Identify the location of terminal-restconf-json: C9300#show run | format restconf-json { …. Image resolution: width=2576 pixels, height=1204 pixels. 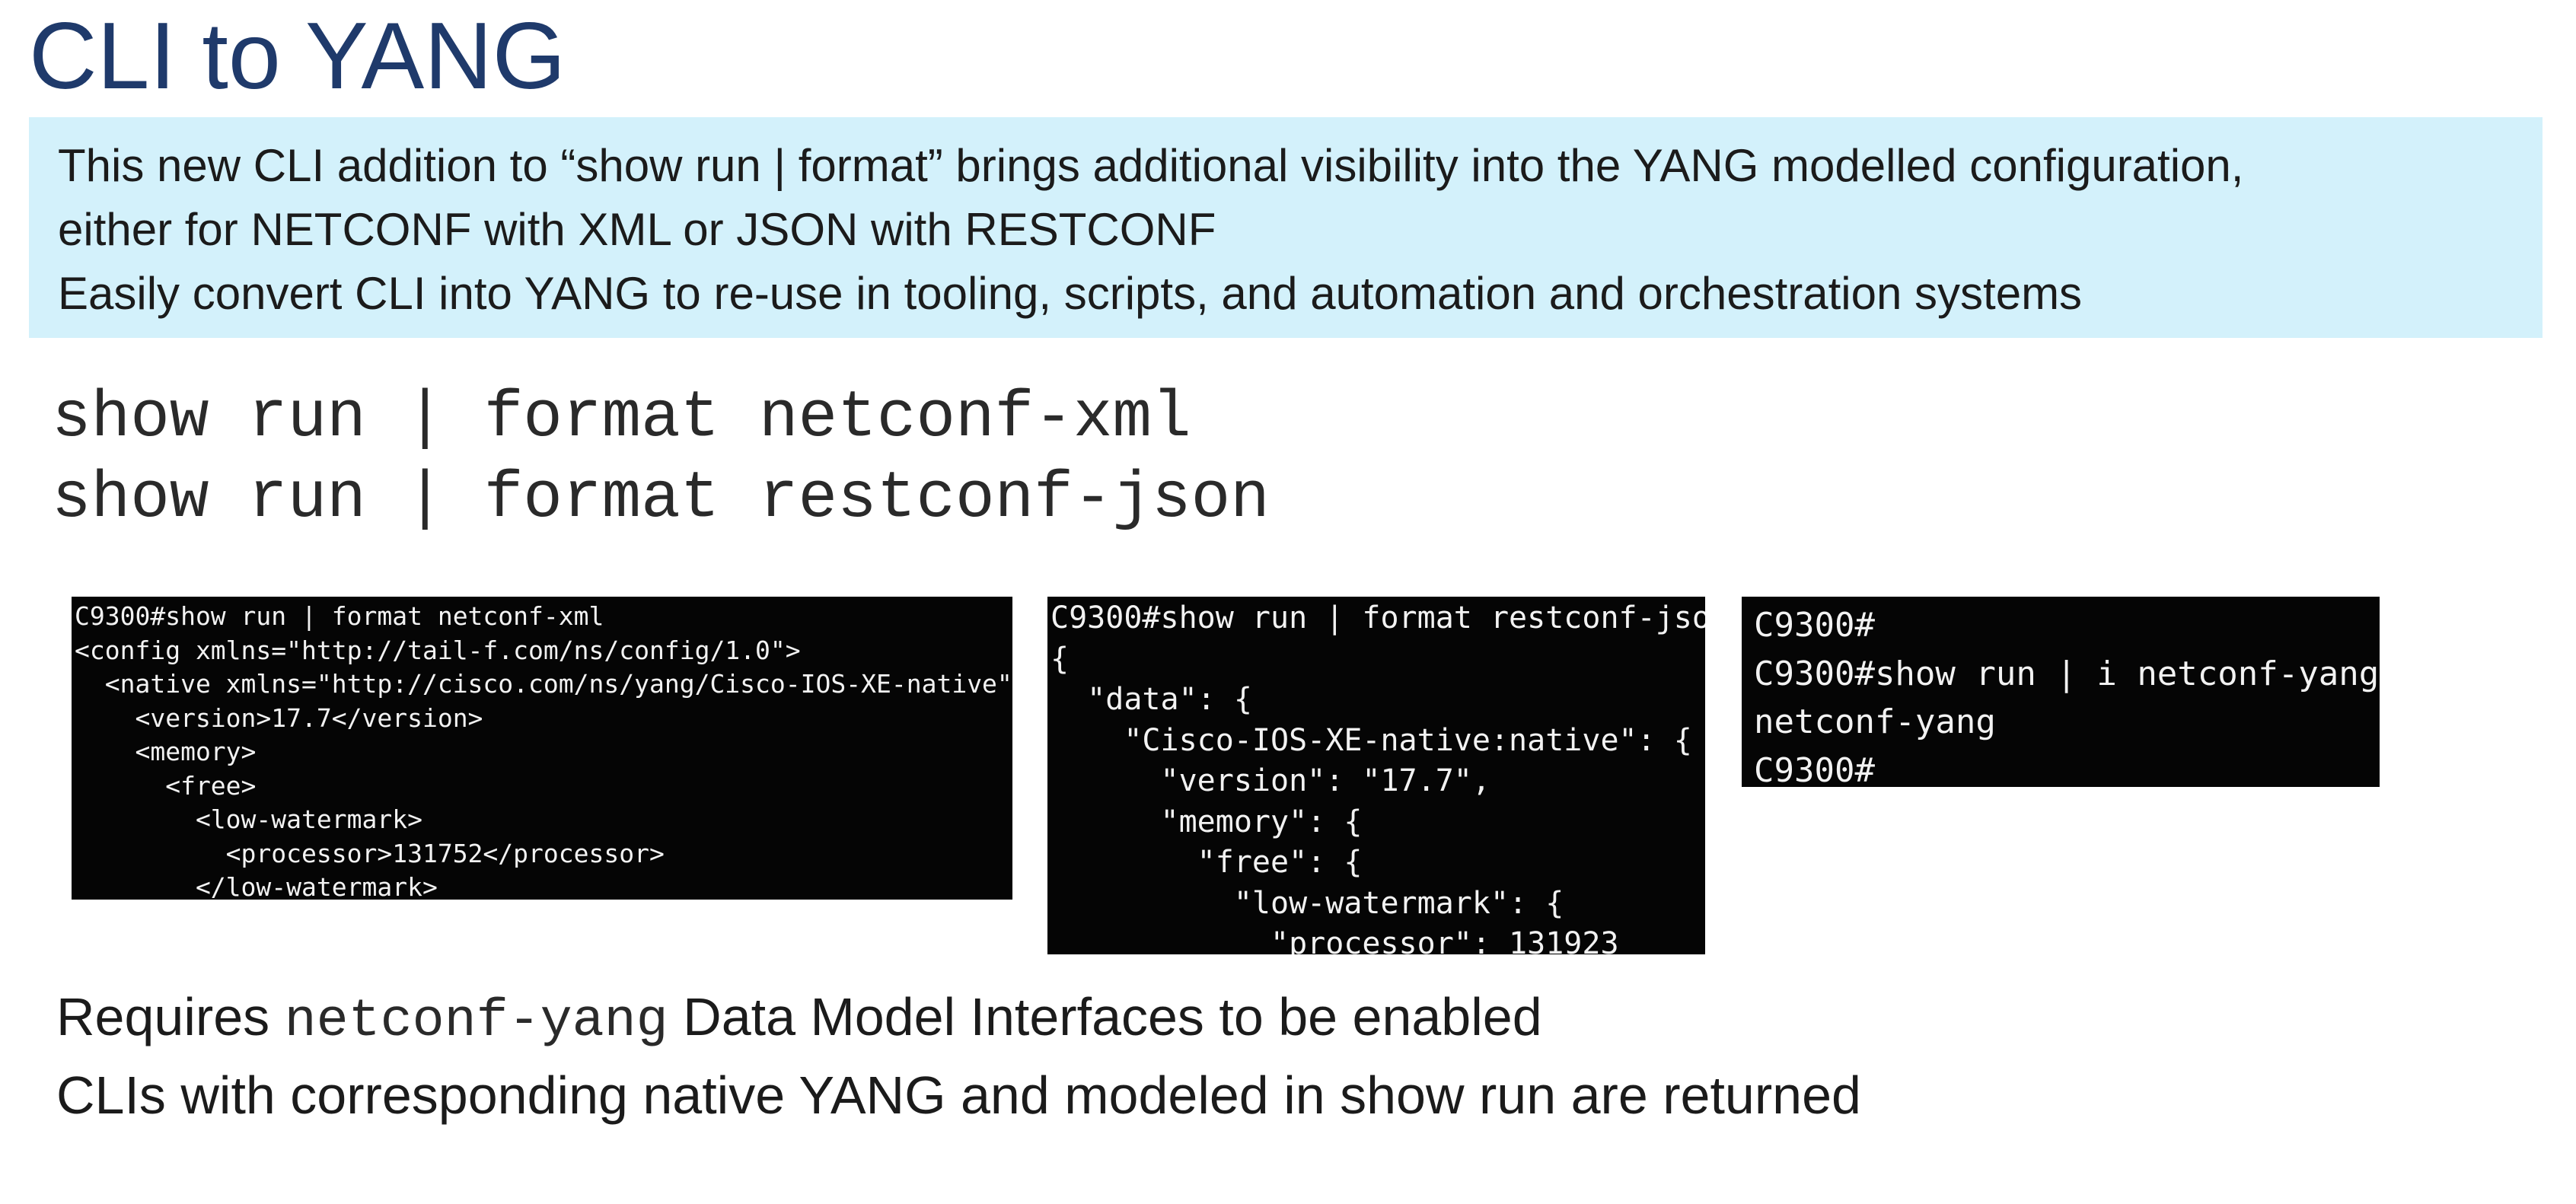
(1376, 775).